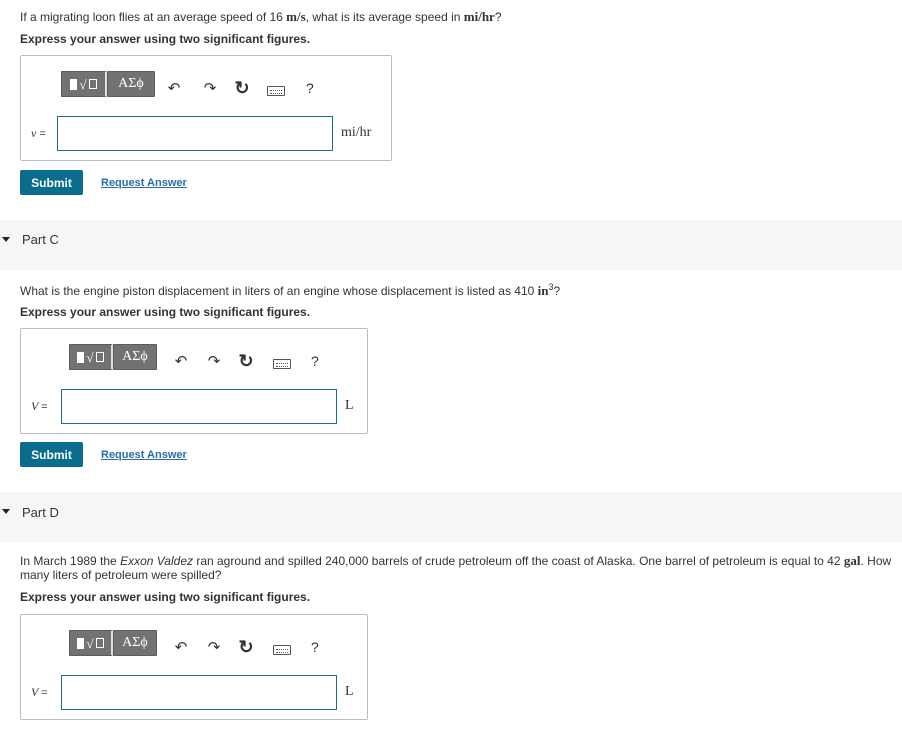 Image resolution: width=902 pixels, height=730 pixels. What do you see at coordinates (356, 132) in the screenshot?
I see `unit-label: mi/hr` at bounding box center [356, 132].